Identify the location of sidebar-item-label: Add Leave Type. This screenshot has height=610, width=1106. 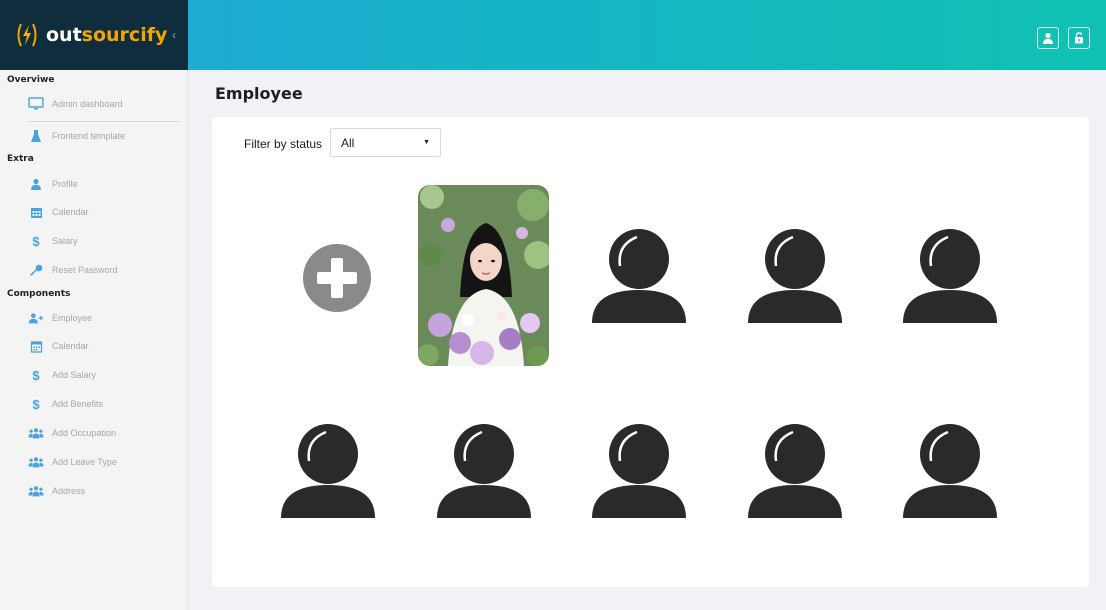
(84, 462).